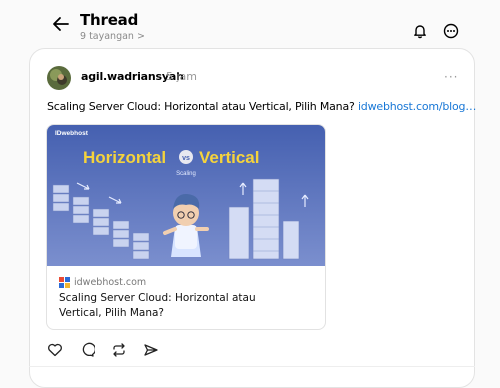  What do you see at coordinates (119, 350) in the screenshot?
I see `repost-icon` at bounding box center [119, 350].